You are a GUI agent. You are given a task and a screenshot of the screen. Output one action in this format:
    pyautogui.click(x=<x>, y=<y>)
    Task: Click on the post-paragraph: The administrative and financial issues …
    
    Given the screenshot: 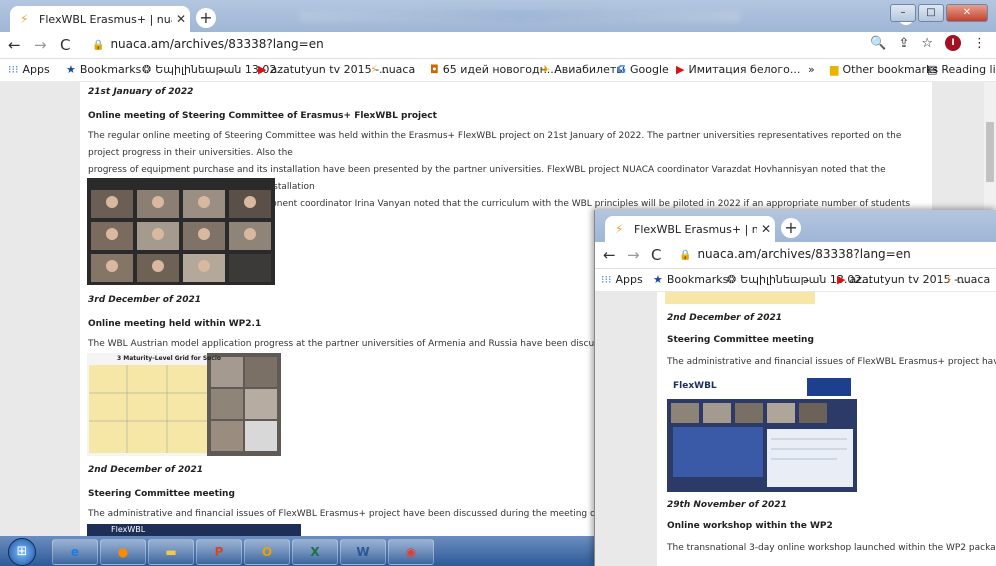 What is the action you would take?
    pyautogui.click(x=348, y=514)
    